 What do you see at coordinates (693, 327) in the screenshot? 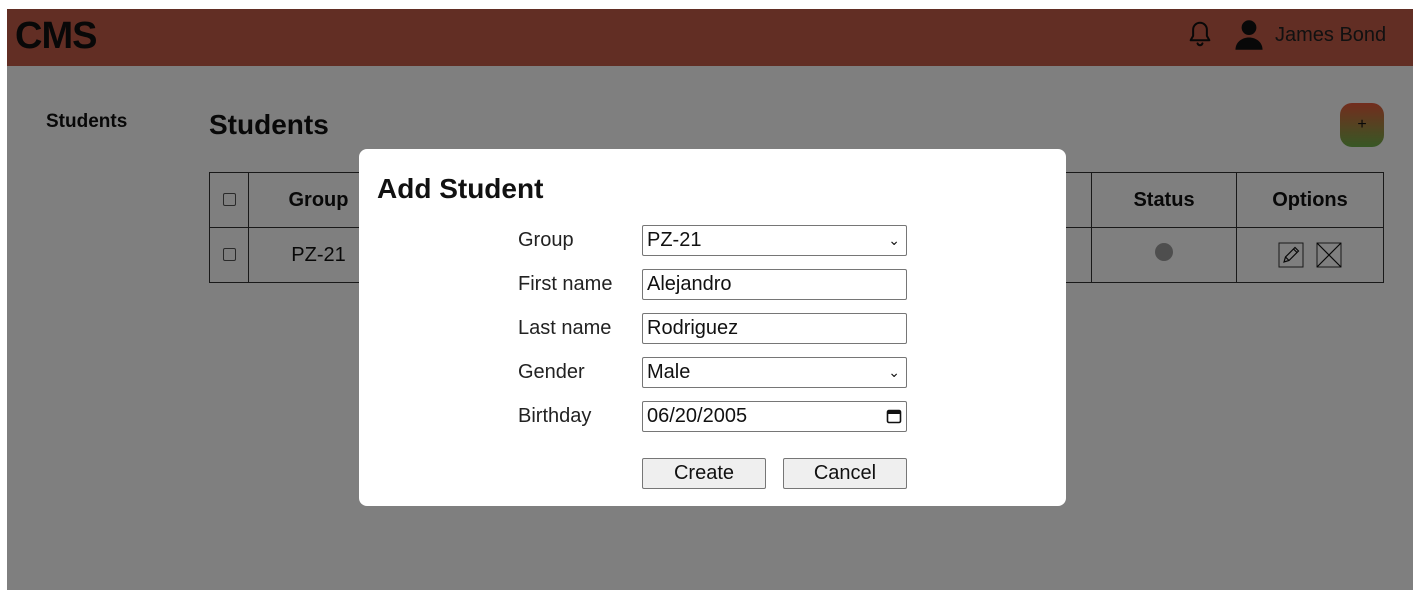
I see `last-name-value: Rodriguez` at bounding box center [693, 327].